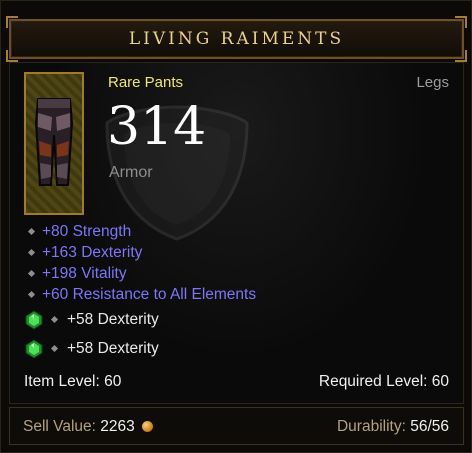  Describe the element at coordinates (236, 426) in the screenshot. I see `tooltip-footer: Sell Value: 2263 Durability: 56/56` at that location.